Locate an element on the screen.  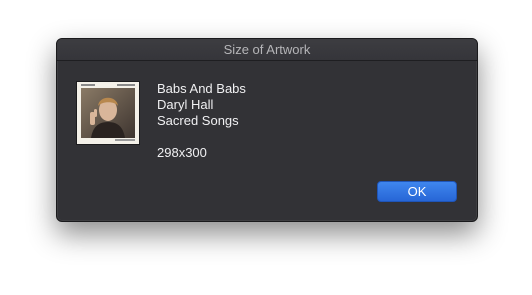
album-artwork is located at coordinates (108, 113).